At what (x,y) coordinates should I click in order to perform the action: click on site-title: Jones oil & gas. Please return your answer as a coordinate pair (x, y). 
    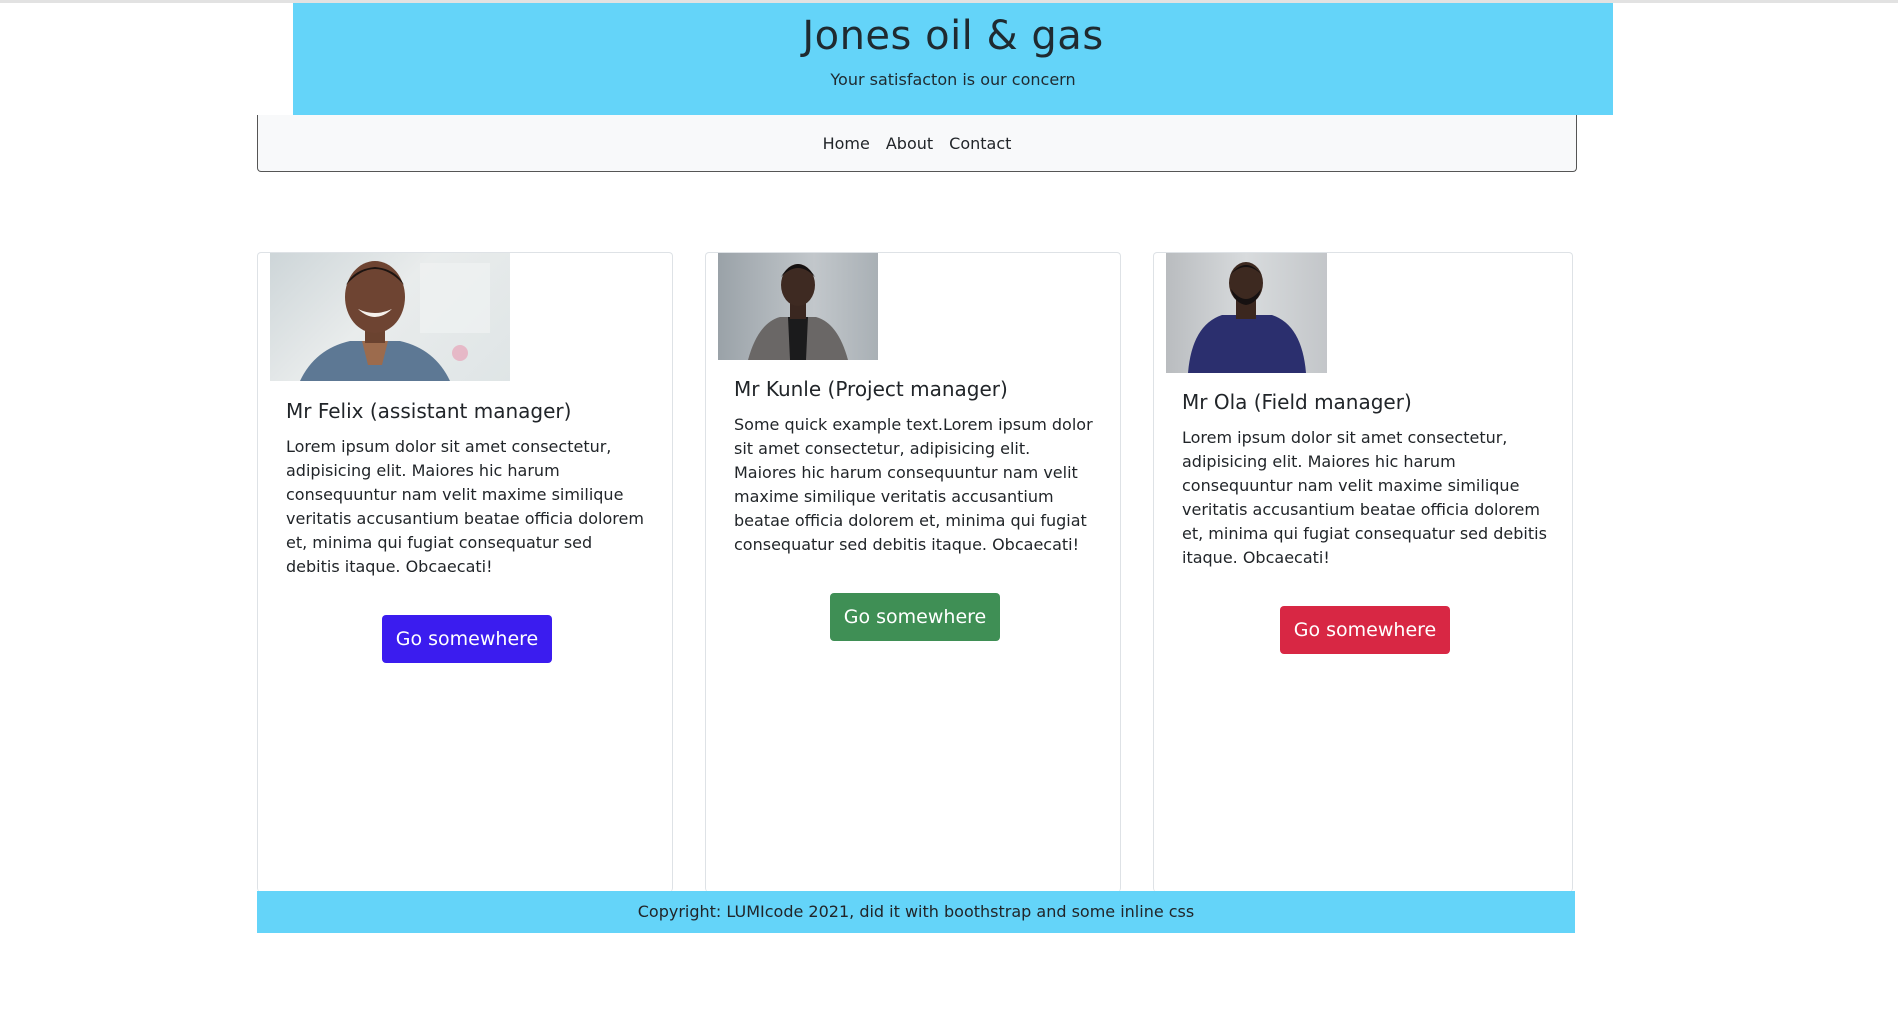
    Looking at the image, I should click on (953, 36).